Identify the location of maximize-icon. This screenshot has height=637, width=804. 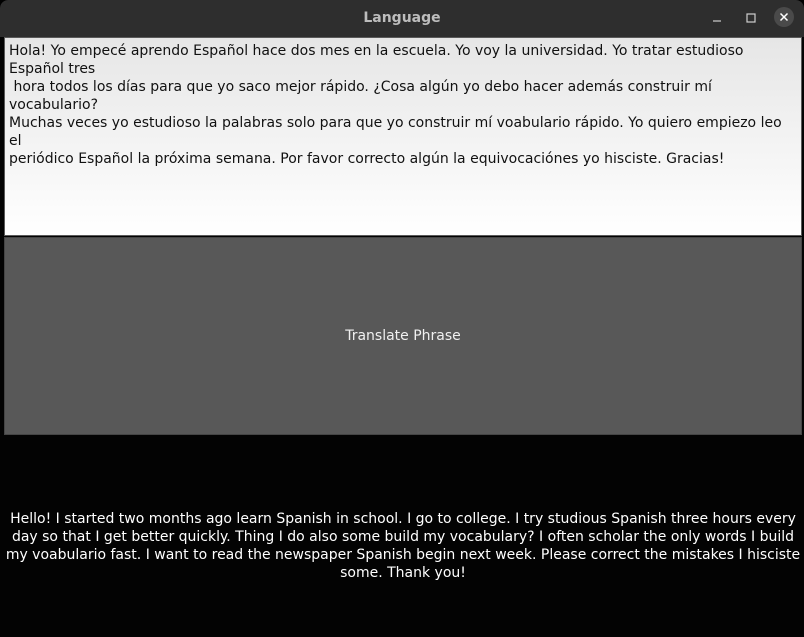
(751, 18).